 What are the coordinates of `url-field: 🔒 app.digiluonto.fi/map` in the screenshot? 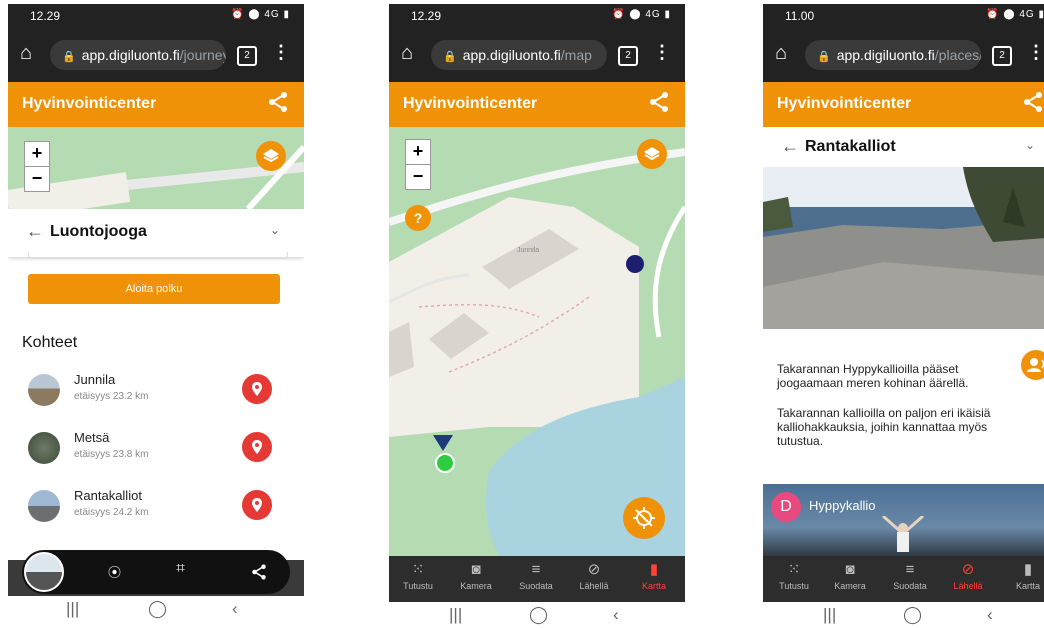 It's located at (519, 55).